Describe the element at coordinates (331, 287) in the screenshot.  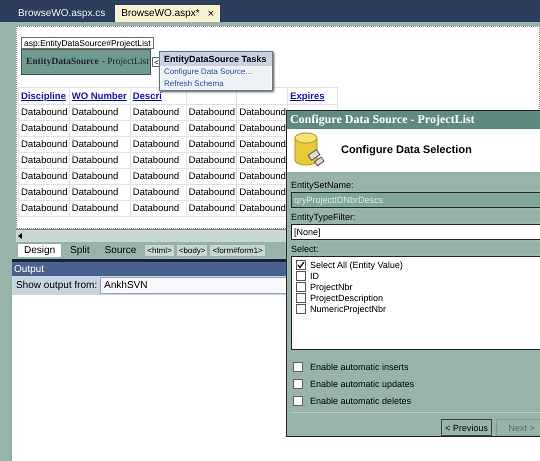
I see `checkbox-label: ProjectNbr` at that location.